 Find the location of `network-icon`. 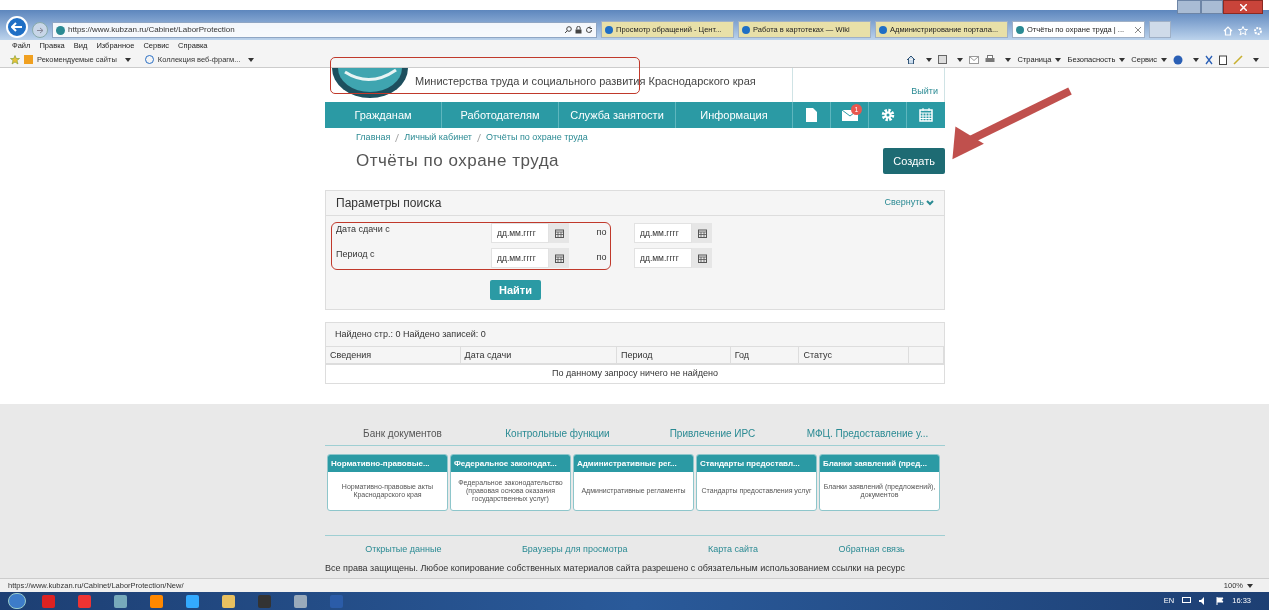

network-icon is located at coordinates (1187, 601).